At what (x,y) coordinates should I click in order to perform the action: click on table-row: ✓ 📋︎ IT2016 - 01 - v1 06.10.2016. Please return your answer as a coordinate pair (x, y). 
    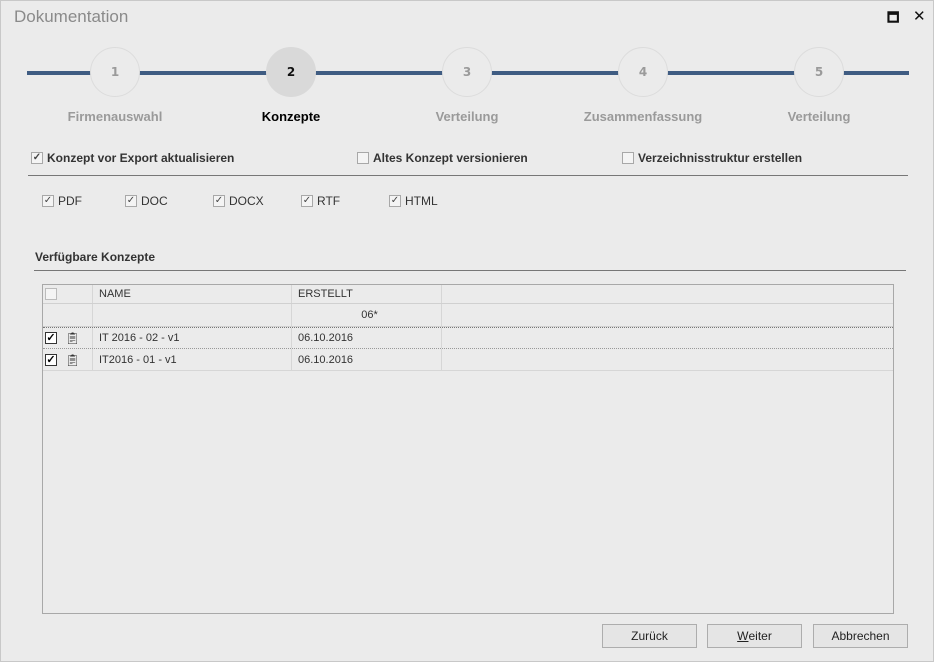
    Looking at the image, I should click on (468, 360).